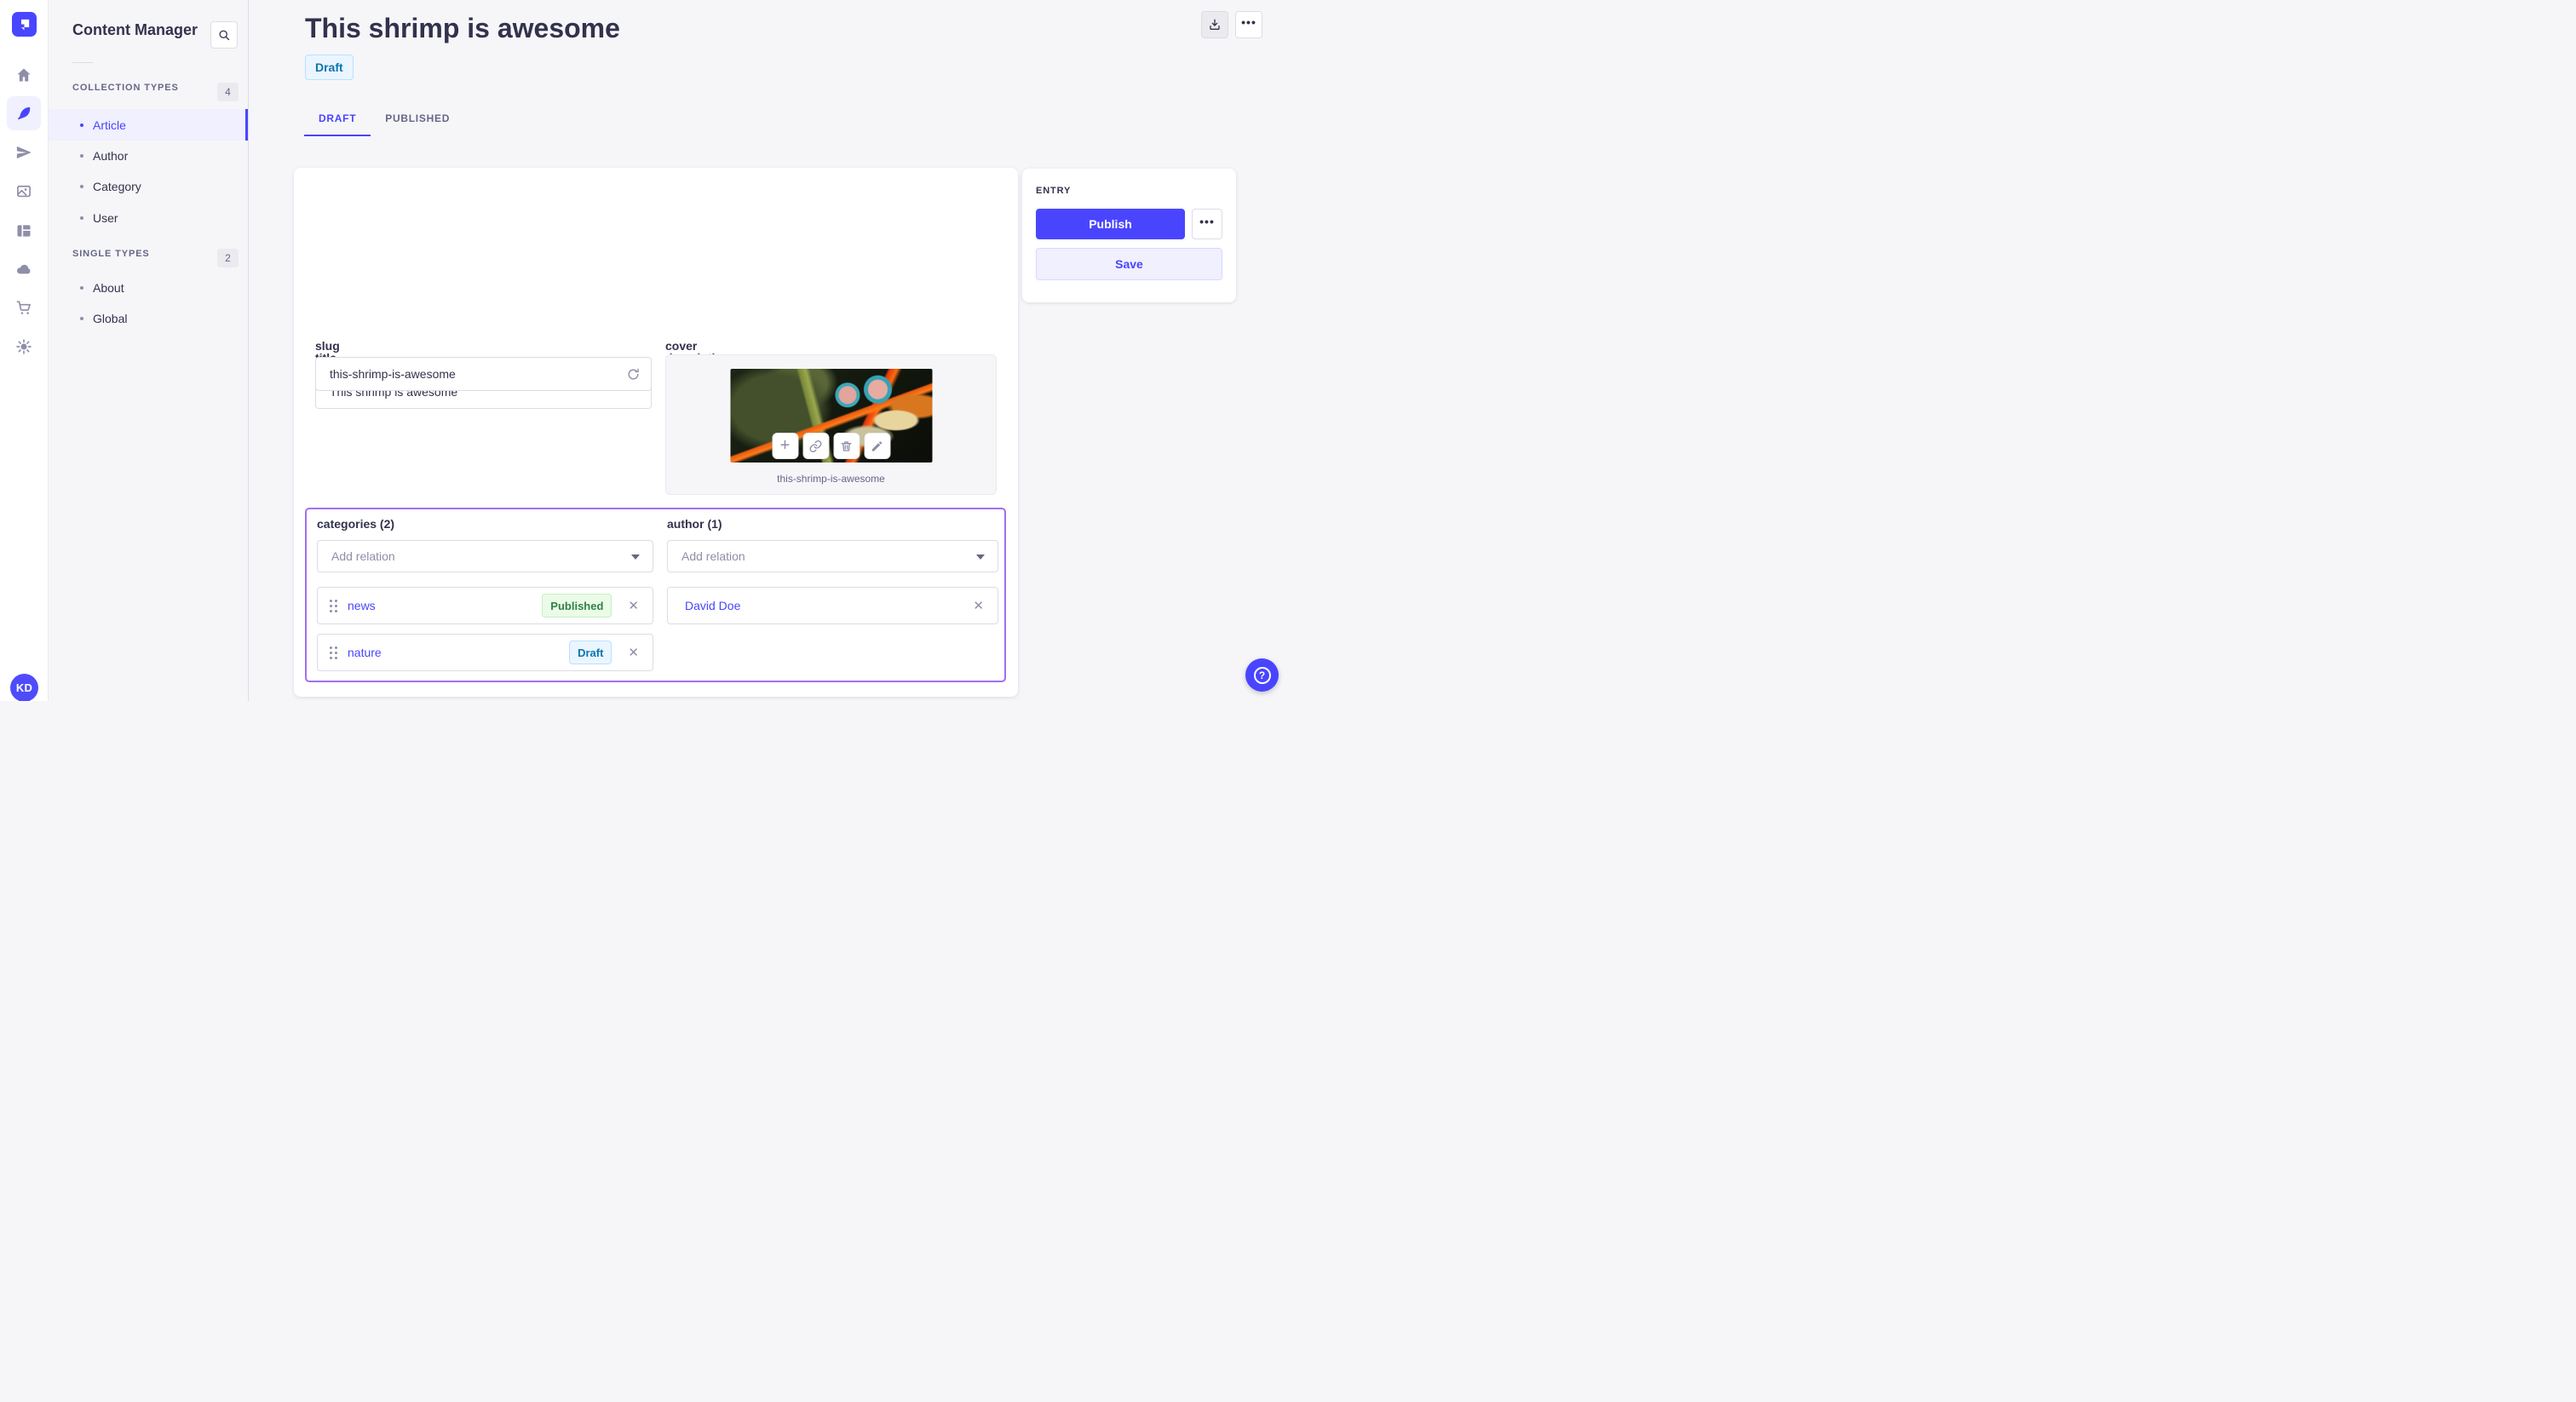 The width and height of the screenshot is (2576, 1402). Describe the element at coordinates (365, 652) in the screenshot. I see `relation-link-nature: nature` at that location.